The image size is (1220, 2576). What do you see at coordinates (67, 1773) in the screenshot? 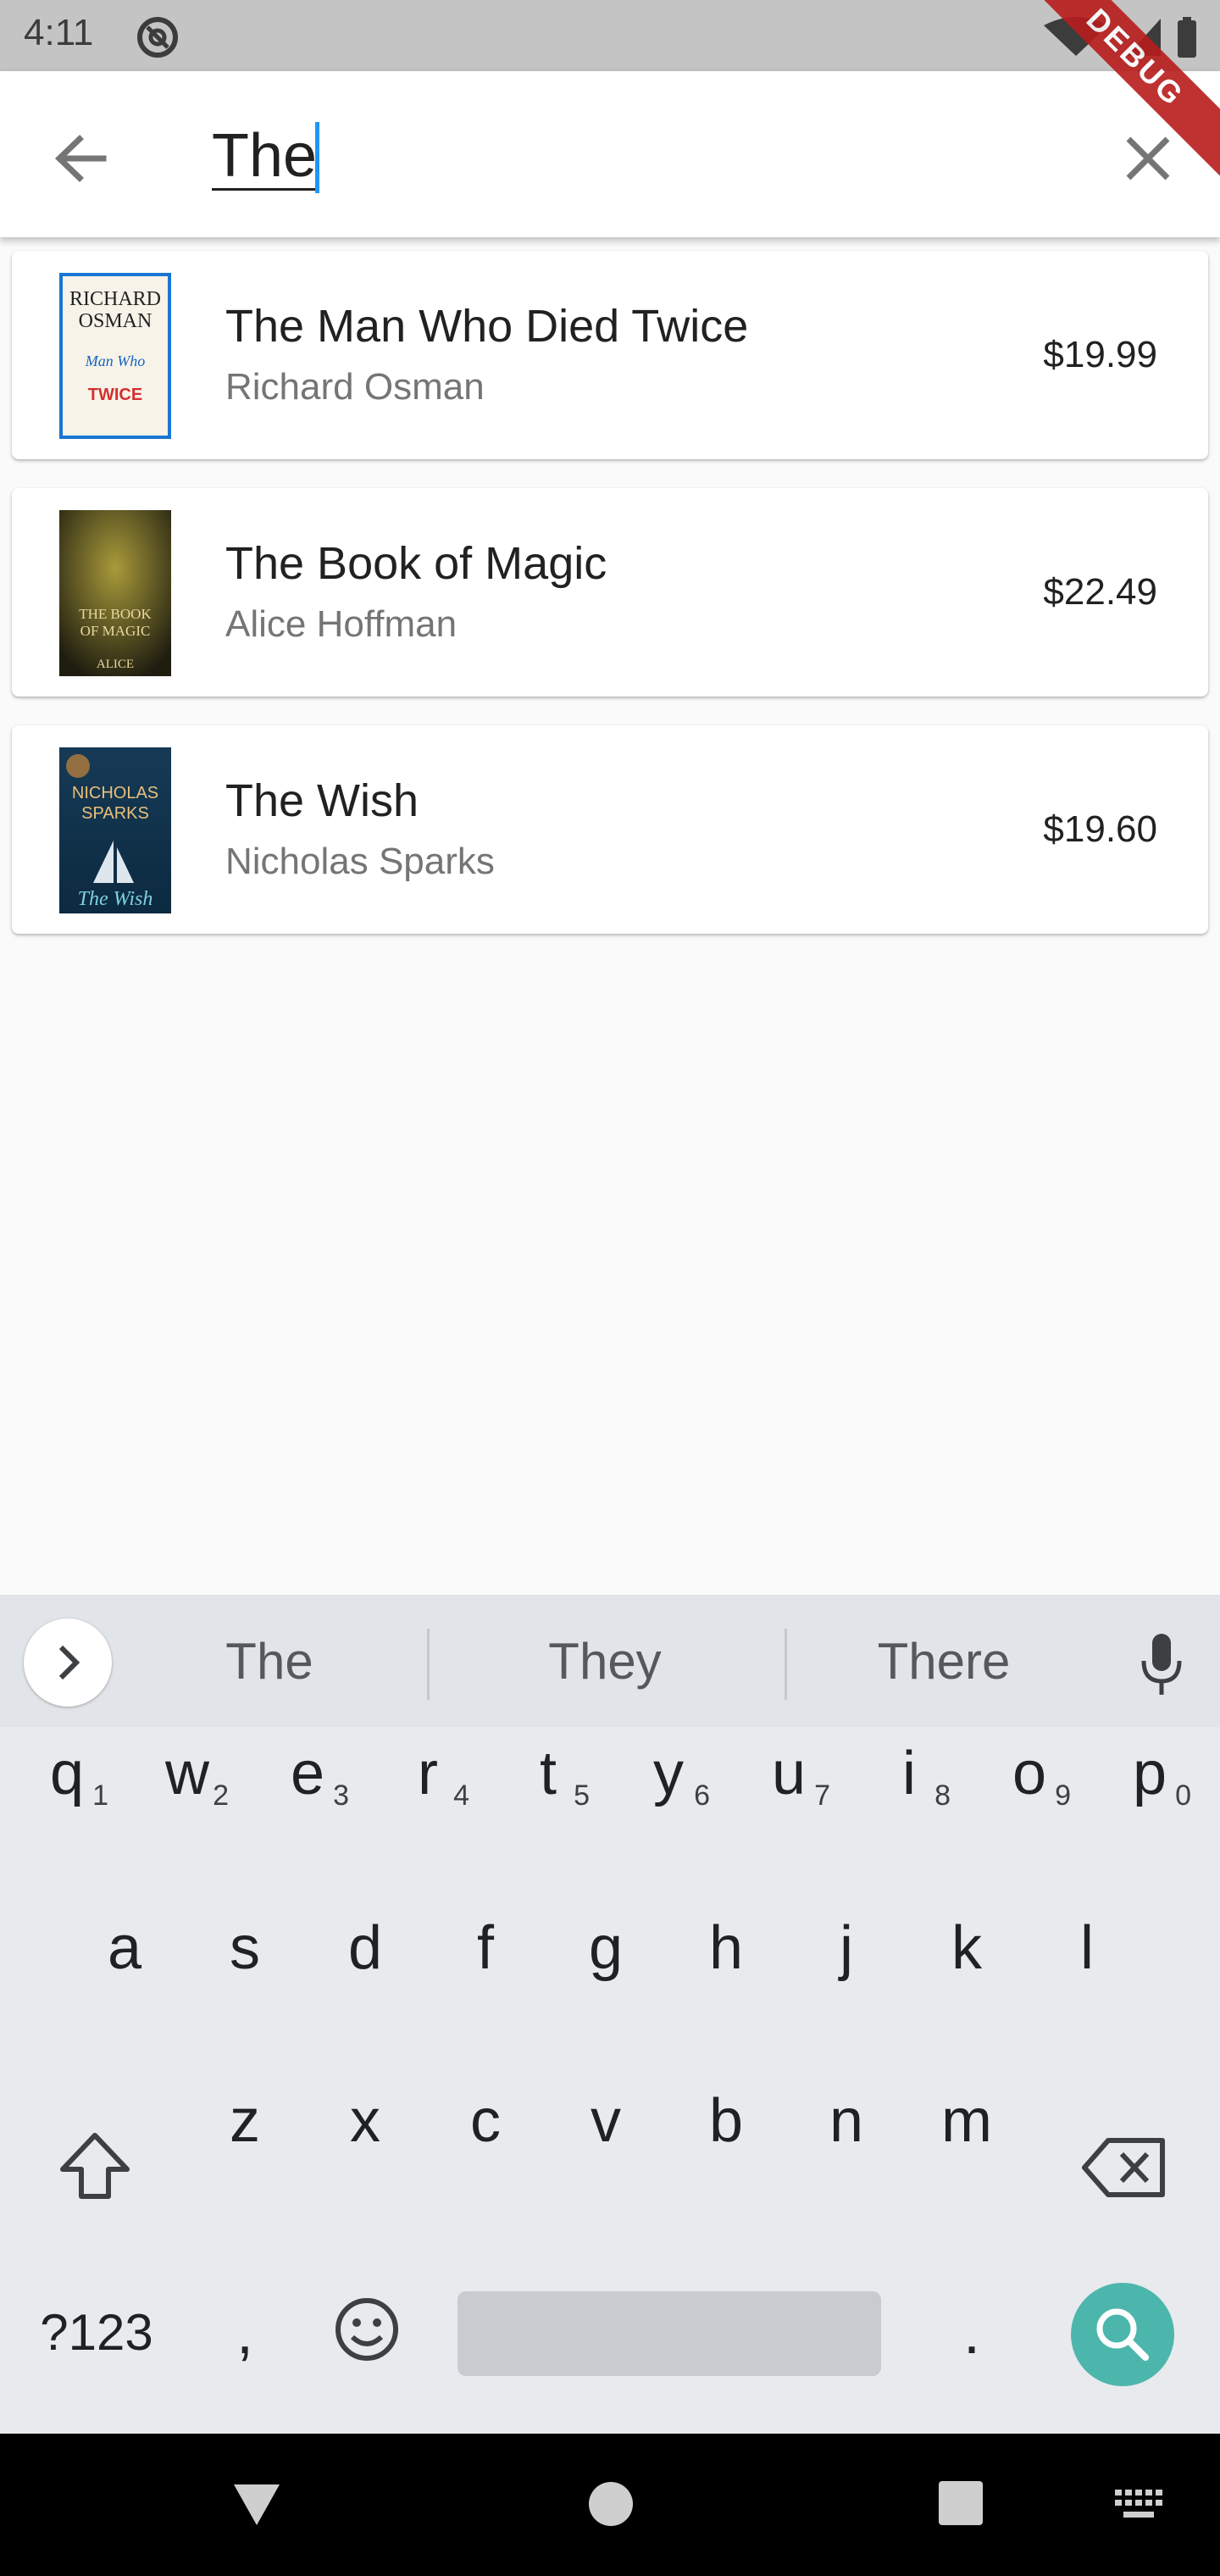
I see `key-q: q1` at bounding box center [67, 1773].